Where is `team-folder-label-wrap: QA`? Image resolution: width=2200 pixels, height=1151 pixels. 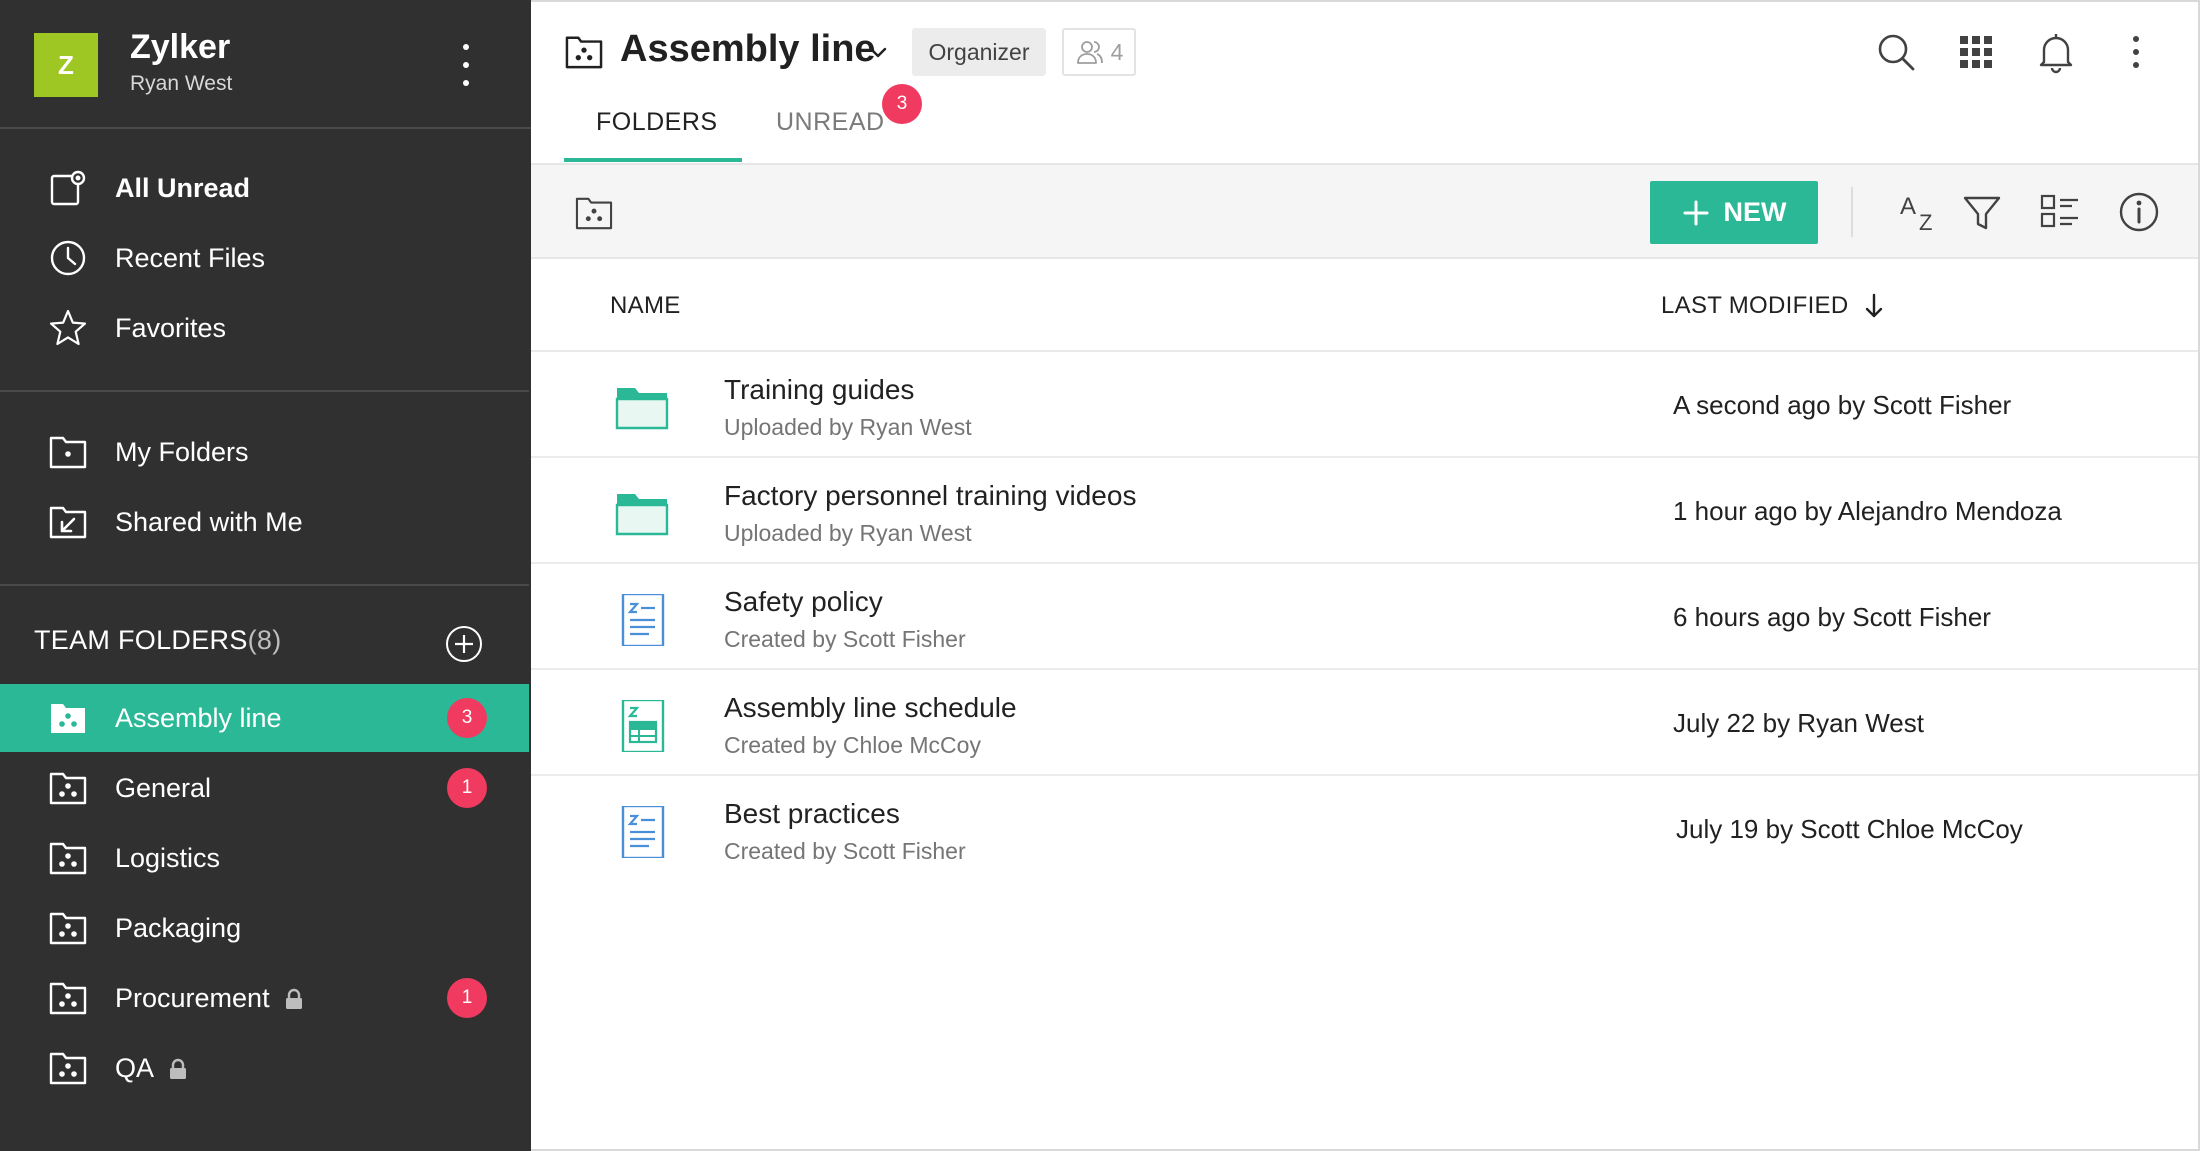 team-folder-label-wrap: QA is located at coordinates (151, 1068).